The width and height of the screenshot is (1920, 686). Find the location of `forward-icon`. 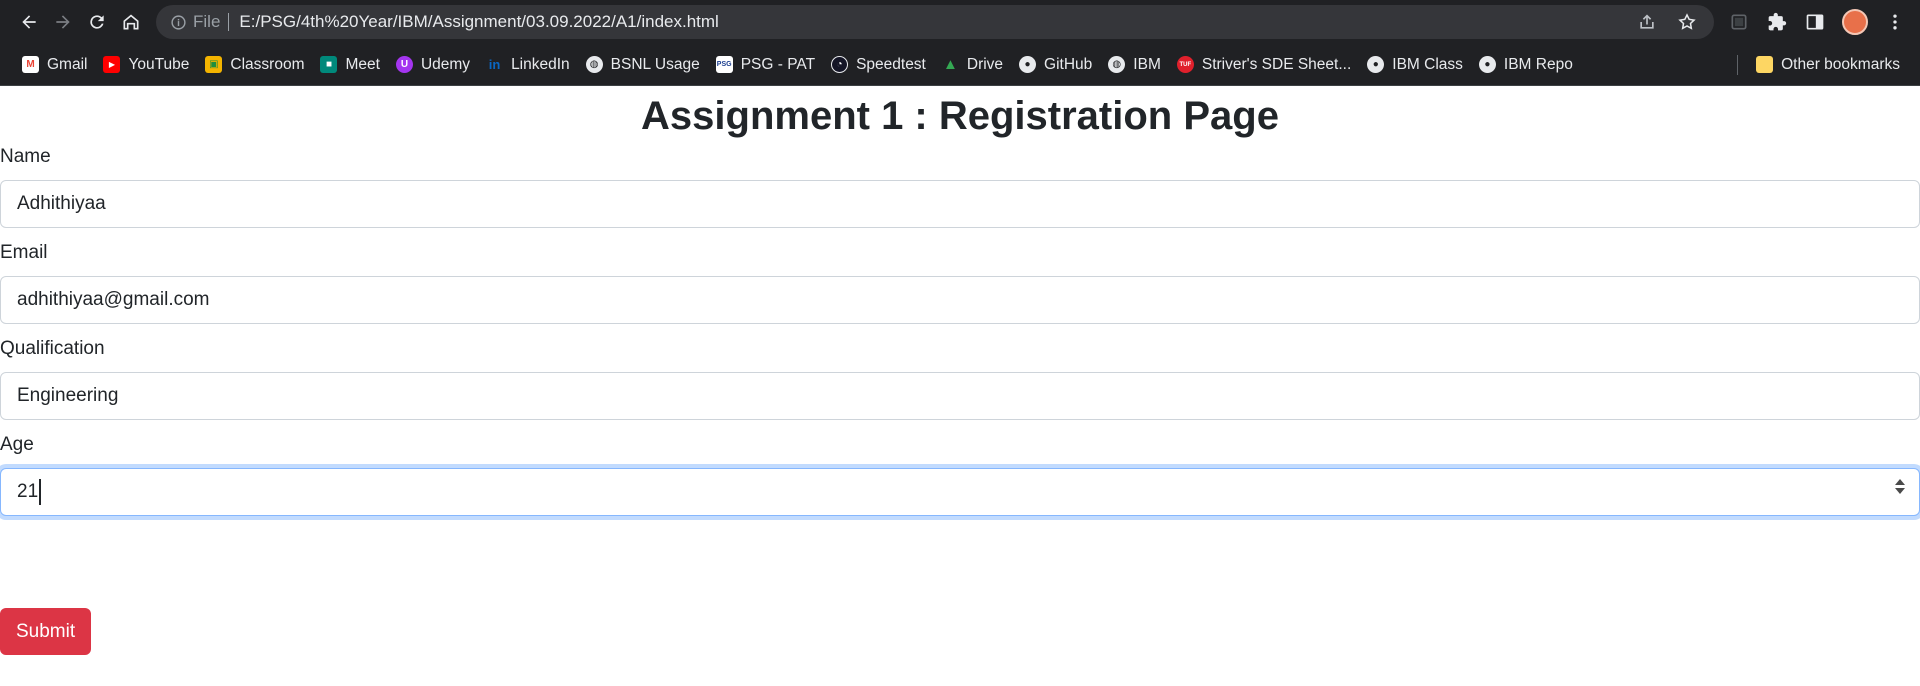

forward-icon is located at coordinates (63, 22).